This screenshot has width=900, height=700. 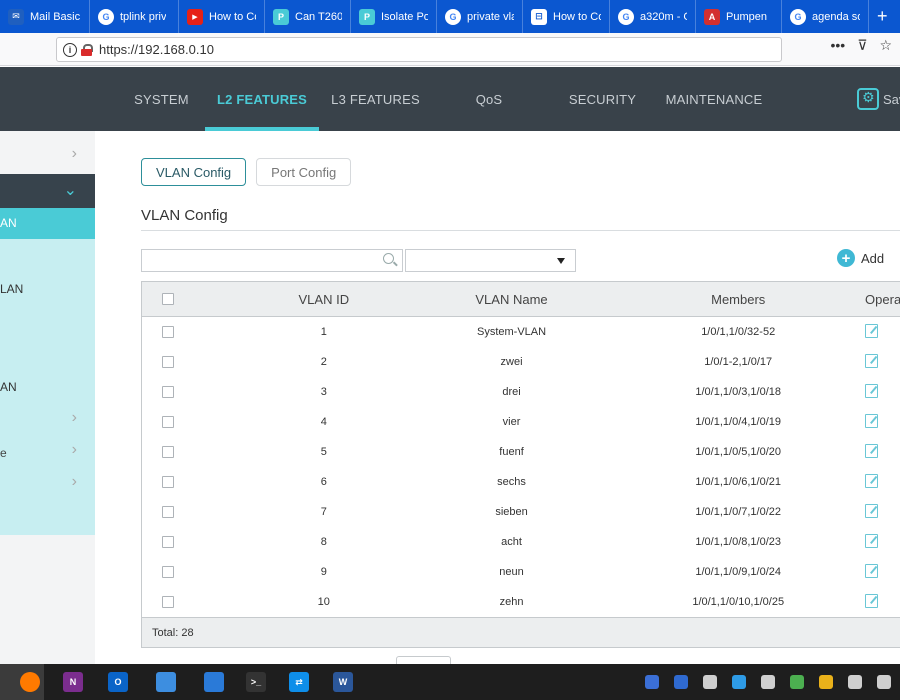 I want to click on cell-members: 1/0/1,1/0/4,1/0/19, so click(x=738, y=422).